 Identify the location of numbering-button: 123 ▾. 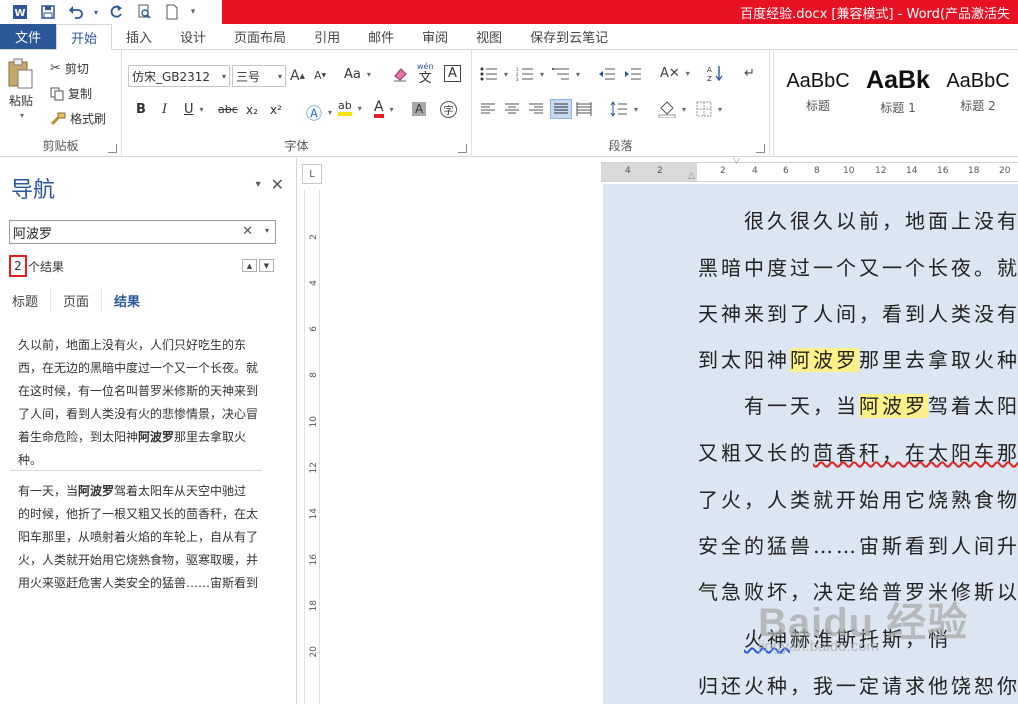
(530, 74).